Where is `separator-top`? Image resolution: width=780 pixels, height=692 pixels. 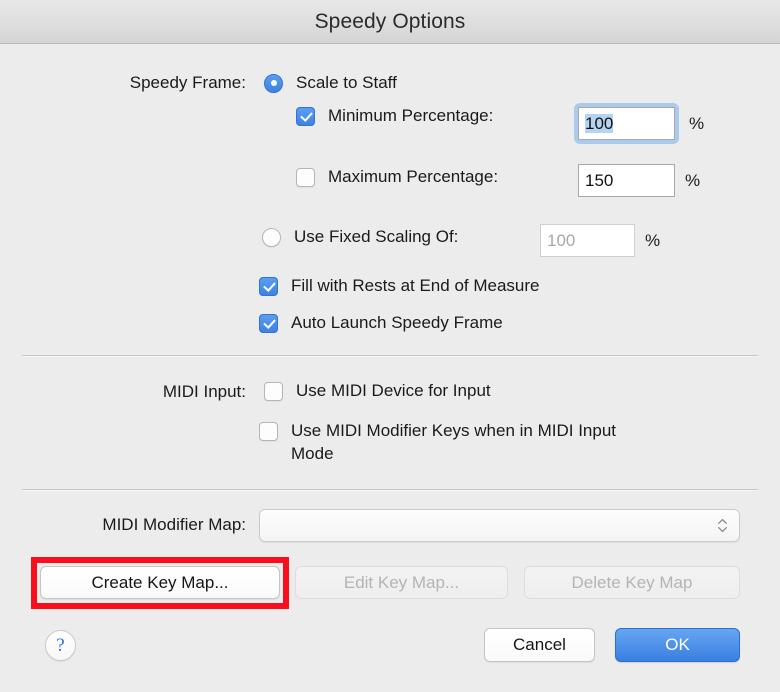
separator-top is located at coordinates (390, 356).